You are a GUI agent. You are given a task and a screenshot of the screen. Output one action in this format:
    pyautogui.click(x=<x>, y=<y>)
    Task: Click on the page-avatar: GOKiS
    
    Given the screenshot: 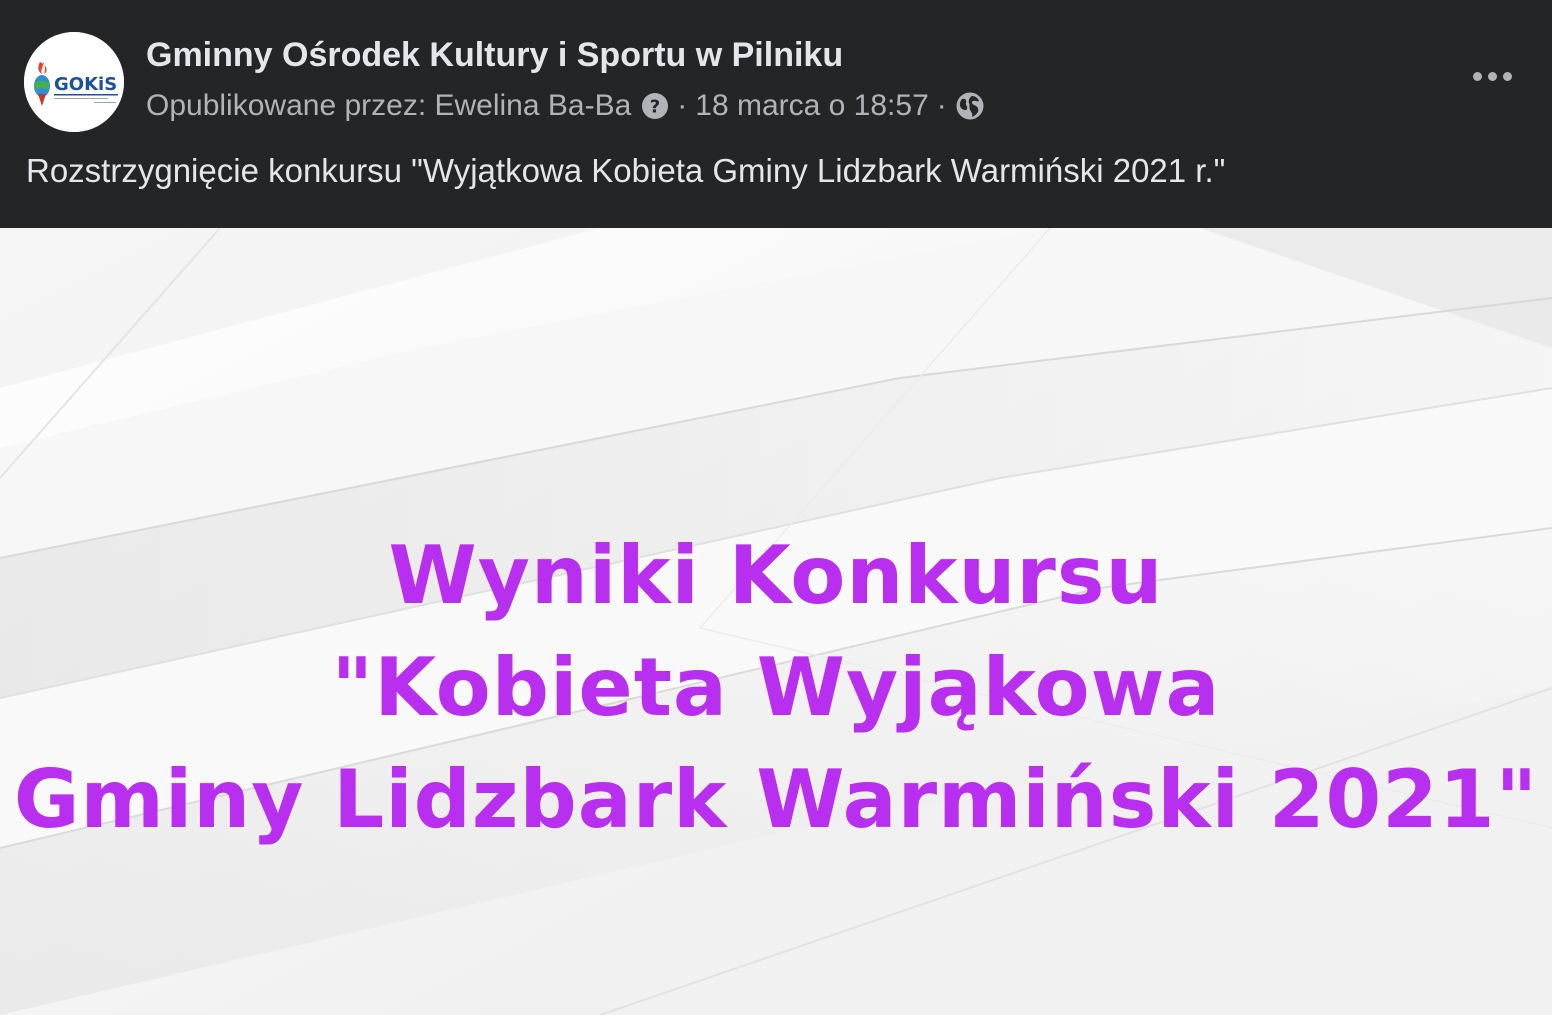 What is the action you would take?
    pyautogui.click(x=74, y=82)
    